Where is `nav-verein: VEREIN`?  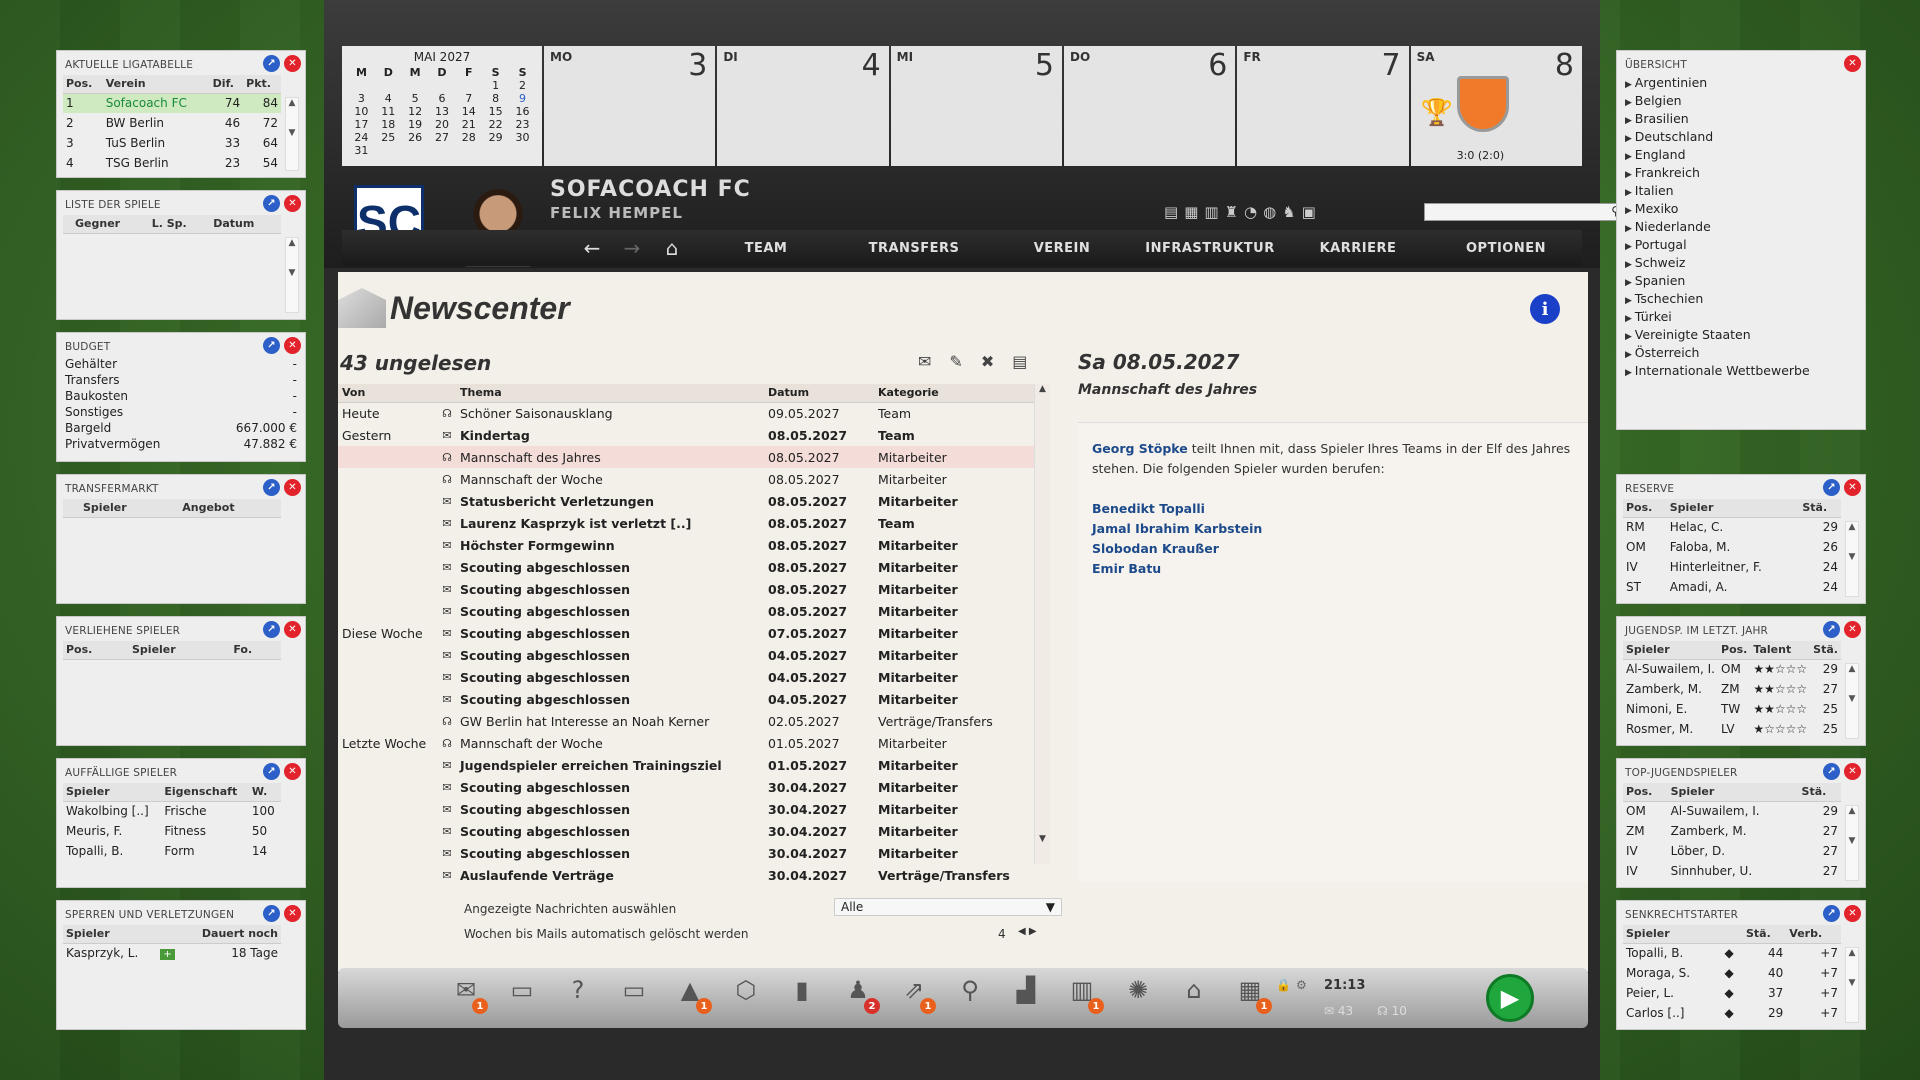
nav-verein: VEREIN is located at coordinates (1062, 248).